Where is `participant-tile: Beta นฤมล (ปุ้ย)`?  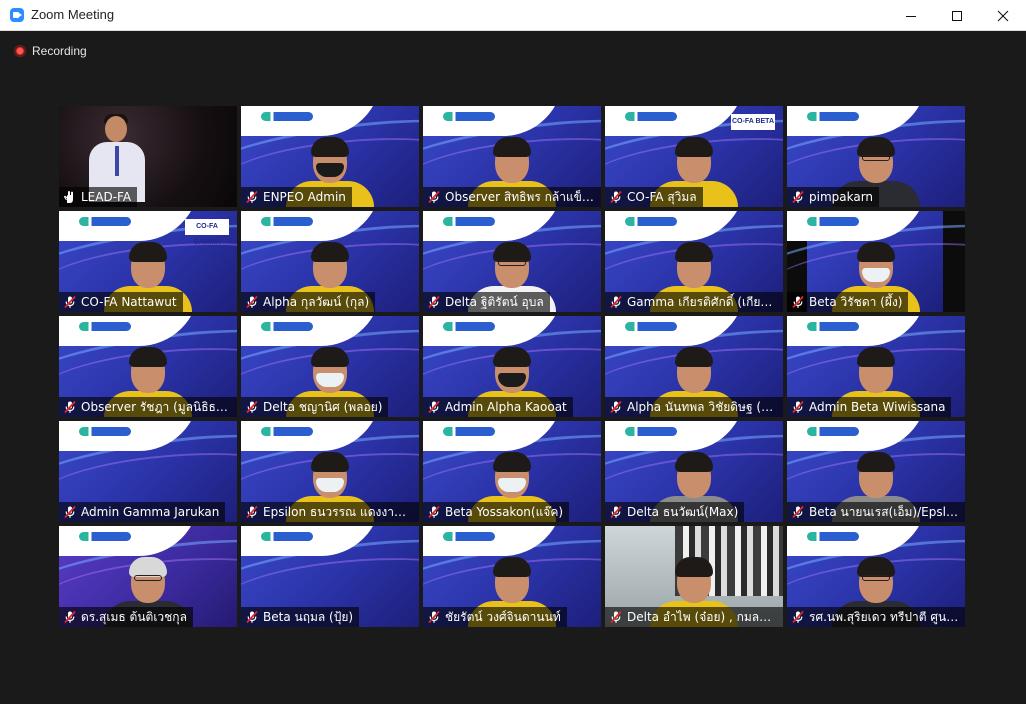
participant-tile: Beta นฤมล (ปุ้ย) is located at coordinates (330, 576).